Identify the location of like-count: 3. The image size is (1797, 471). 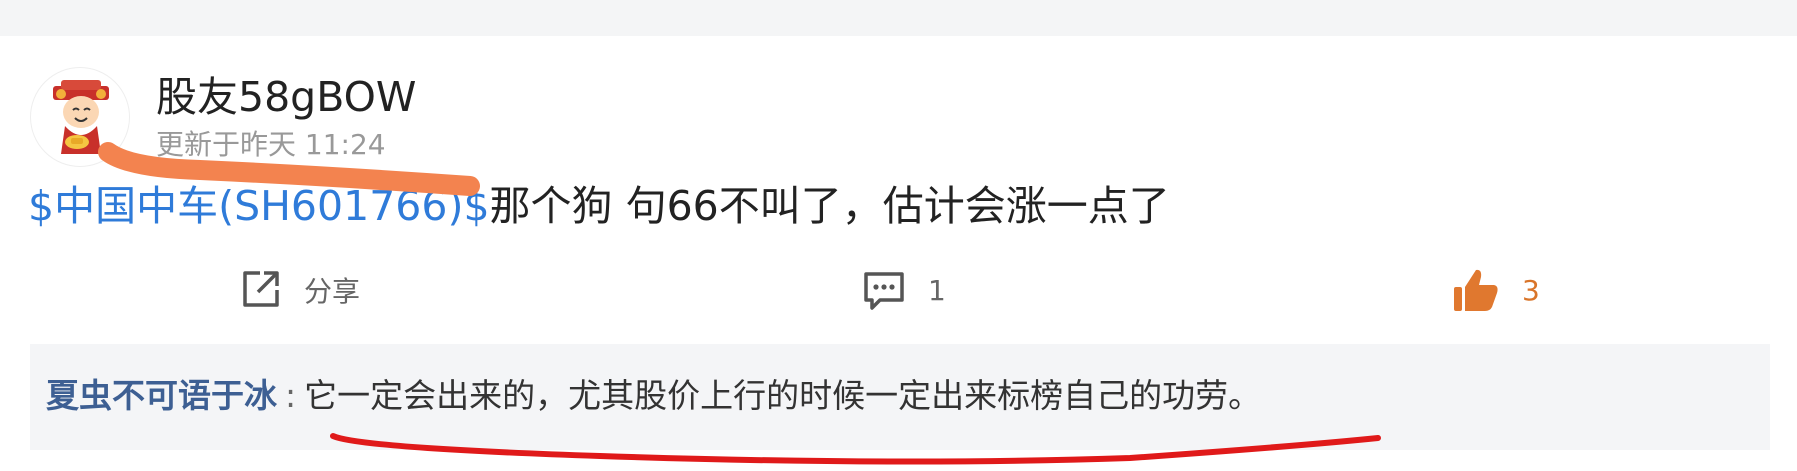
(1531, 290).